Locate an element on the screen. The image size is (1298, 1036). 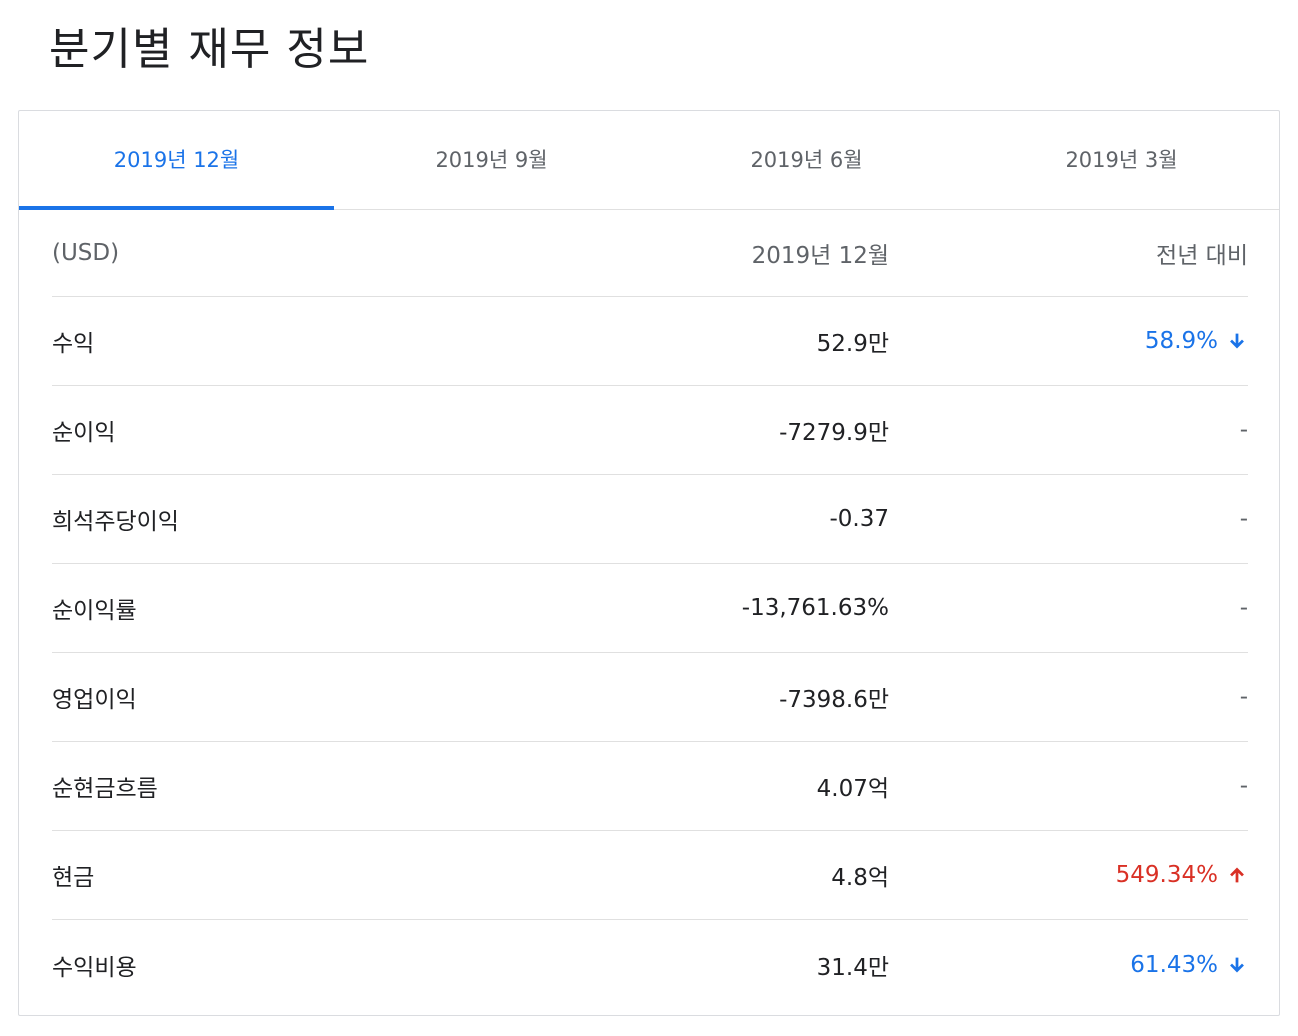
tab-2019-12: 2019년 12월 is located at coordinates (176, 160).